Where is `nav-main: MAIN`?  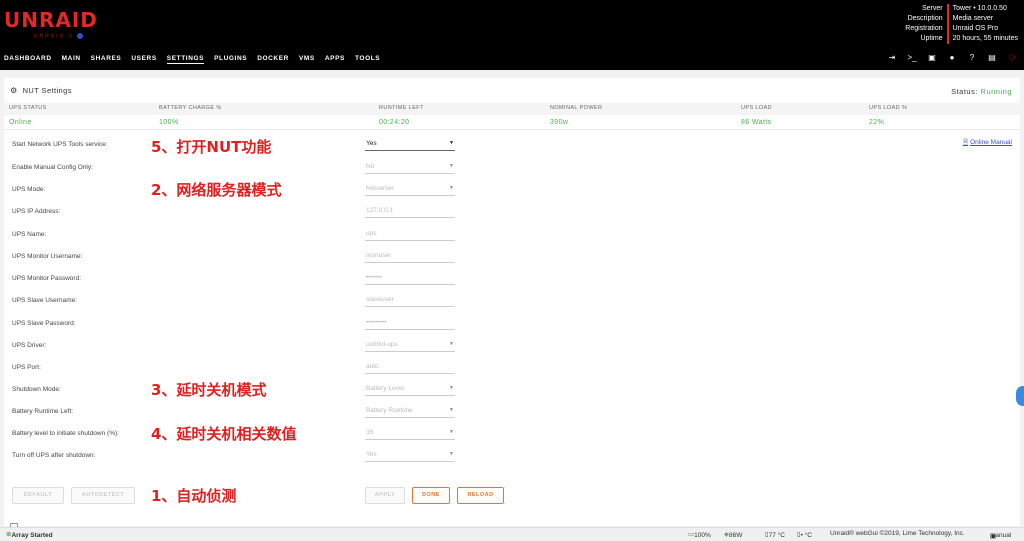
nav-main: MAIN is located at coordinates (71, 59).